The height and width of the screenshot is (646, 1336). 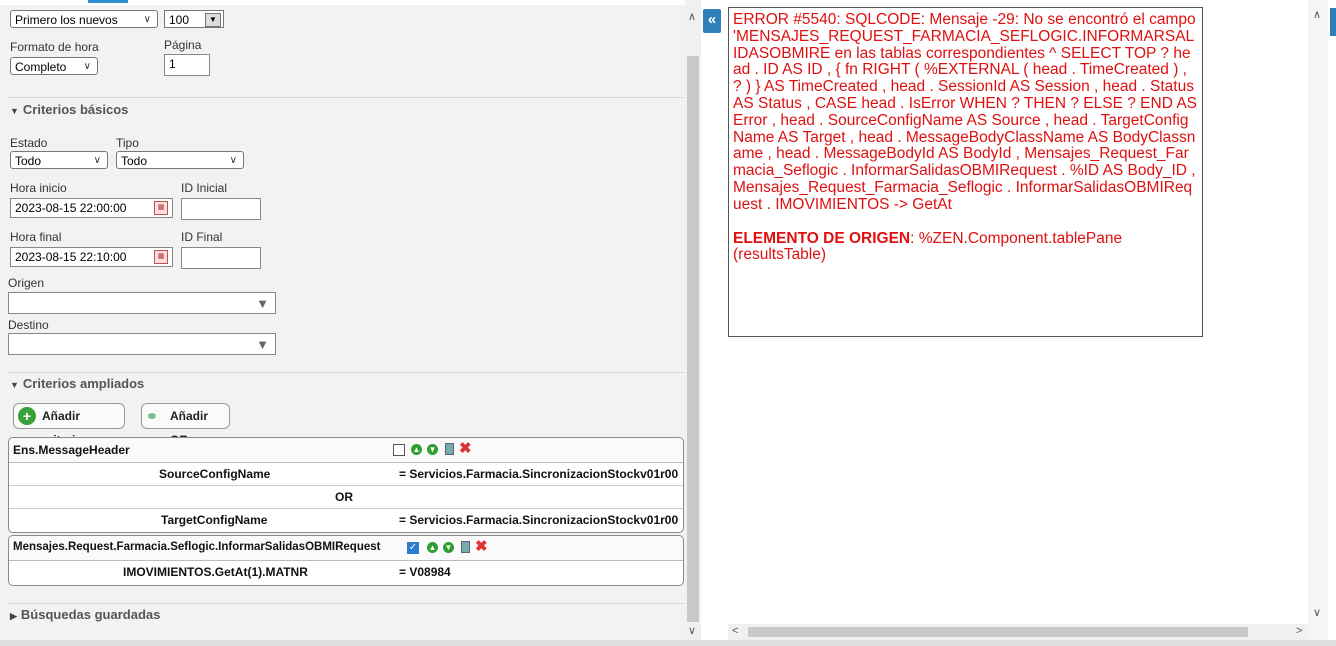 I want to click on saved-searches-header: ▶ Búsquedas guardadas, so click(x=85, y=614).